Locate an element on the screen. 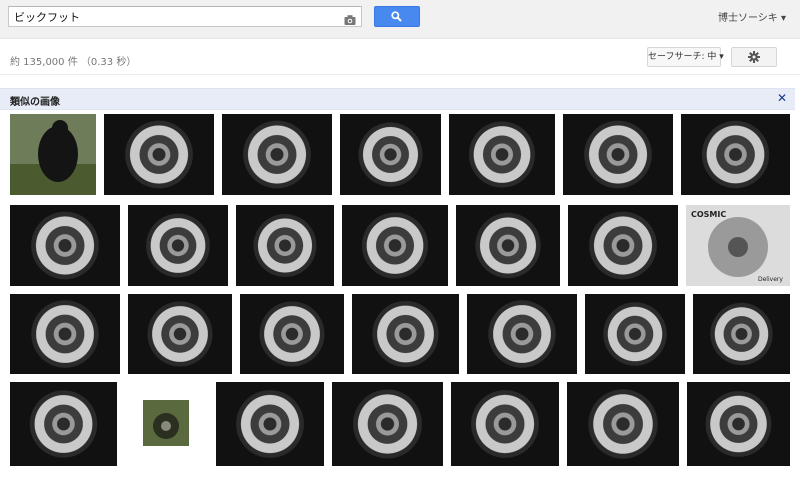 The width and height of the screenshot is (800, 478). similar-images-title: 類似の画像 is located at coordinates (35, 102).